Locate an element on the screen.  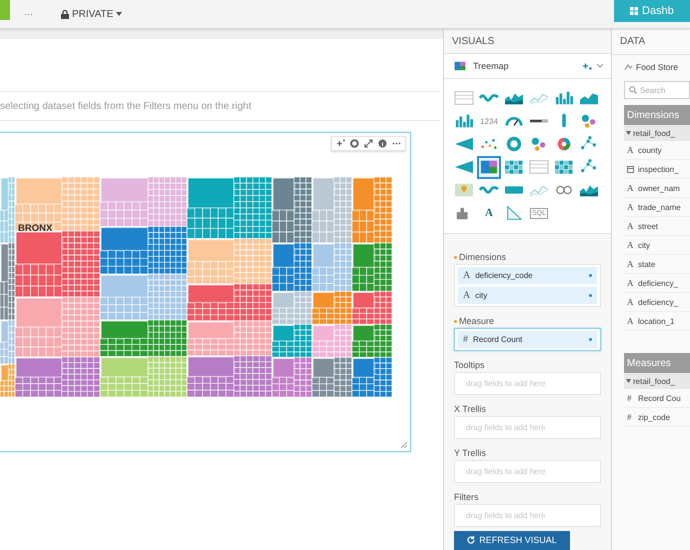
resize-handle-icon is located at coordinates (404, 445).